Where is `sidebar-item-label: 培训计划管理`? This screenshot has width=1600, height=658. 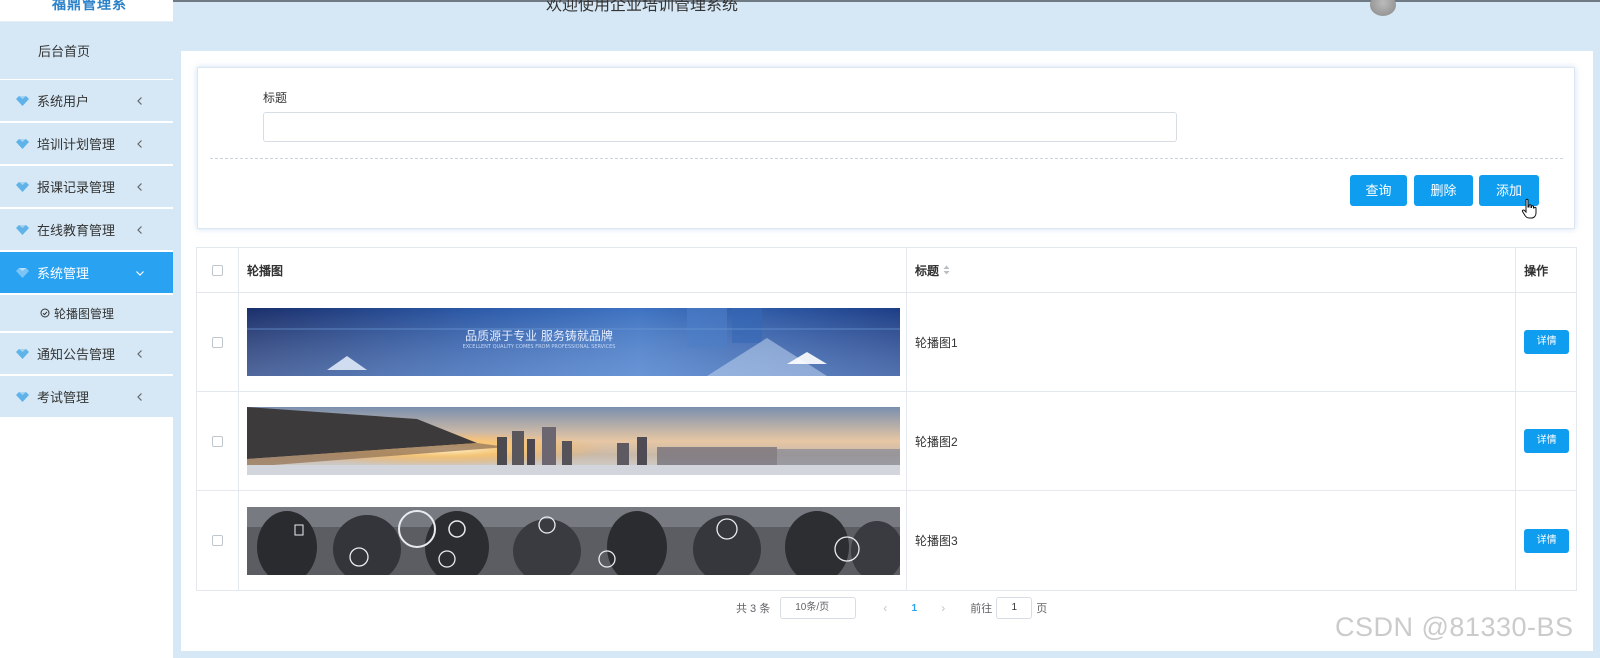
sidebar-item-label: 培训计划管理 is located at coordinates (76, 144).